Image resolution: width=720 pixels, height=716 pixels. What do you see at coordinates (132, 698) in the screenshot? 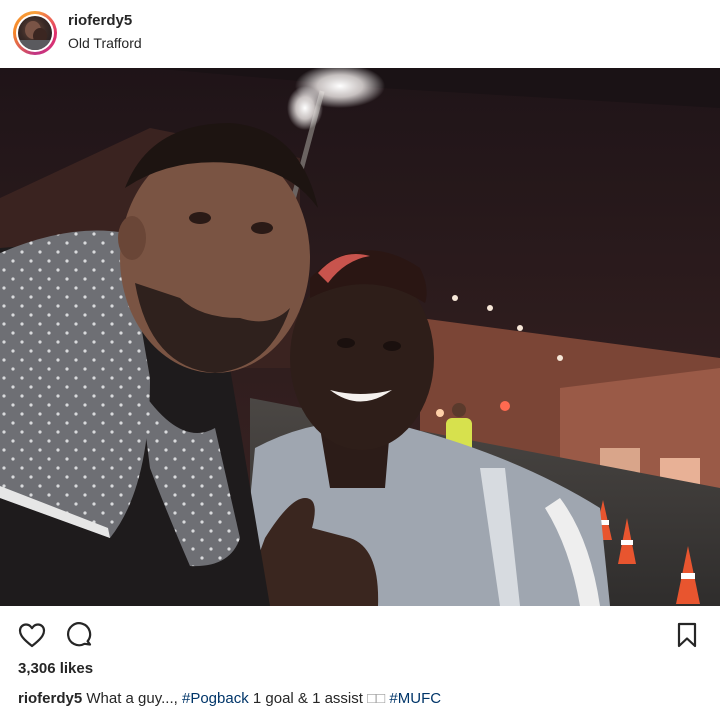
I see `caption-text-1: What a guy...,` at bounding box center [132, 698].